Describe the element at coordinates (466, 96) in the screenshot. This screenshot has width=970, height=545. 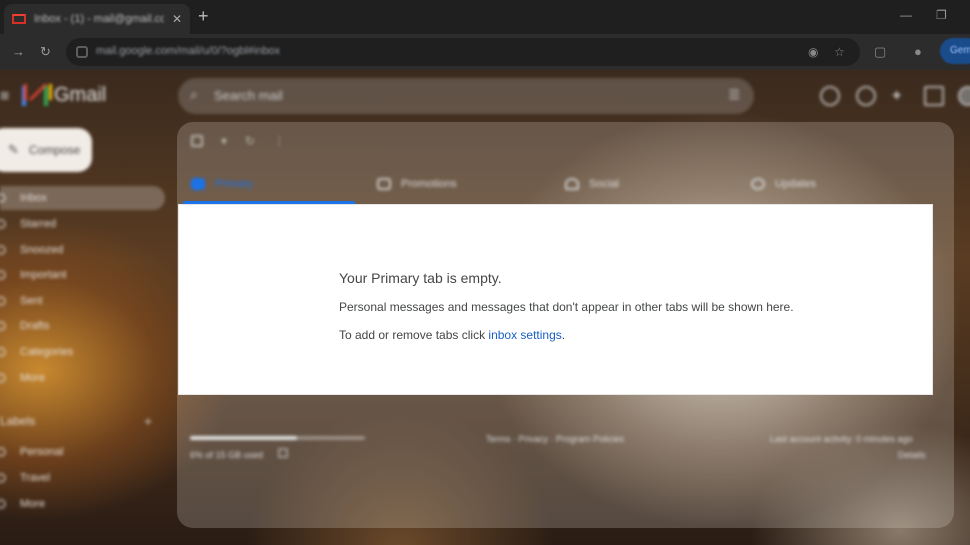
I see `search-bar: ⌕ Search mail ☰` at that location.